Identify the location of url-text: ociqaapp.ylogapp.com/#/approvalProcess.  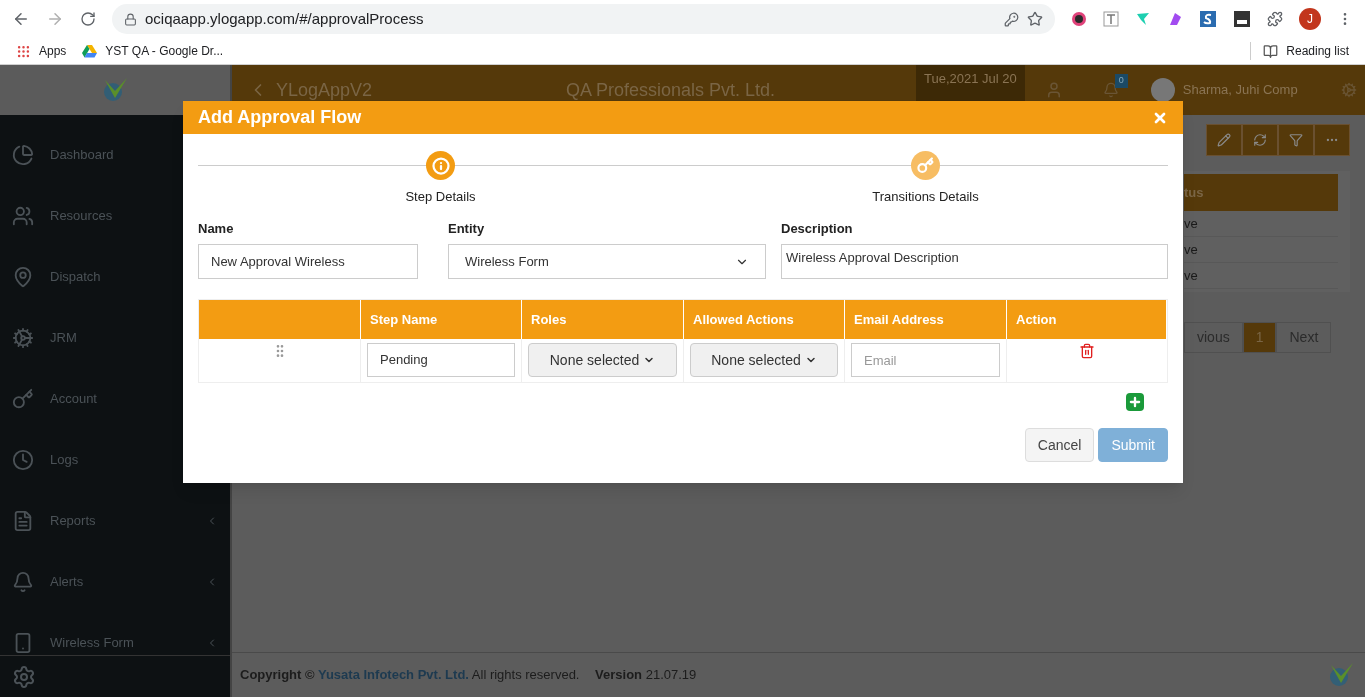
(285, 18).